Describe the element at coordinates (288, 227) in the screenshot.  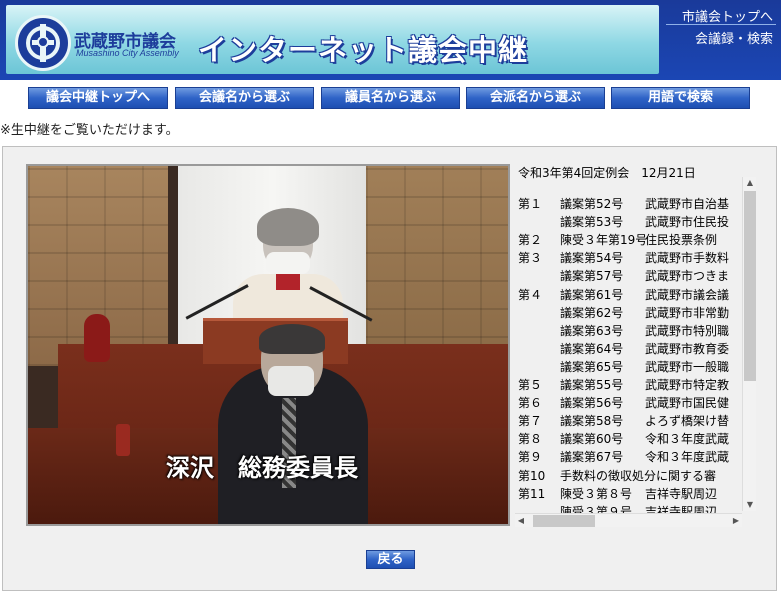
I see `video-speaker-hair` at that location.